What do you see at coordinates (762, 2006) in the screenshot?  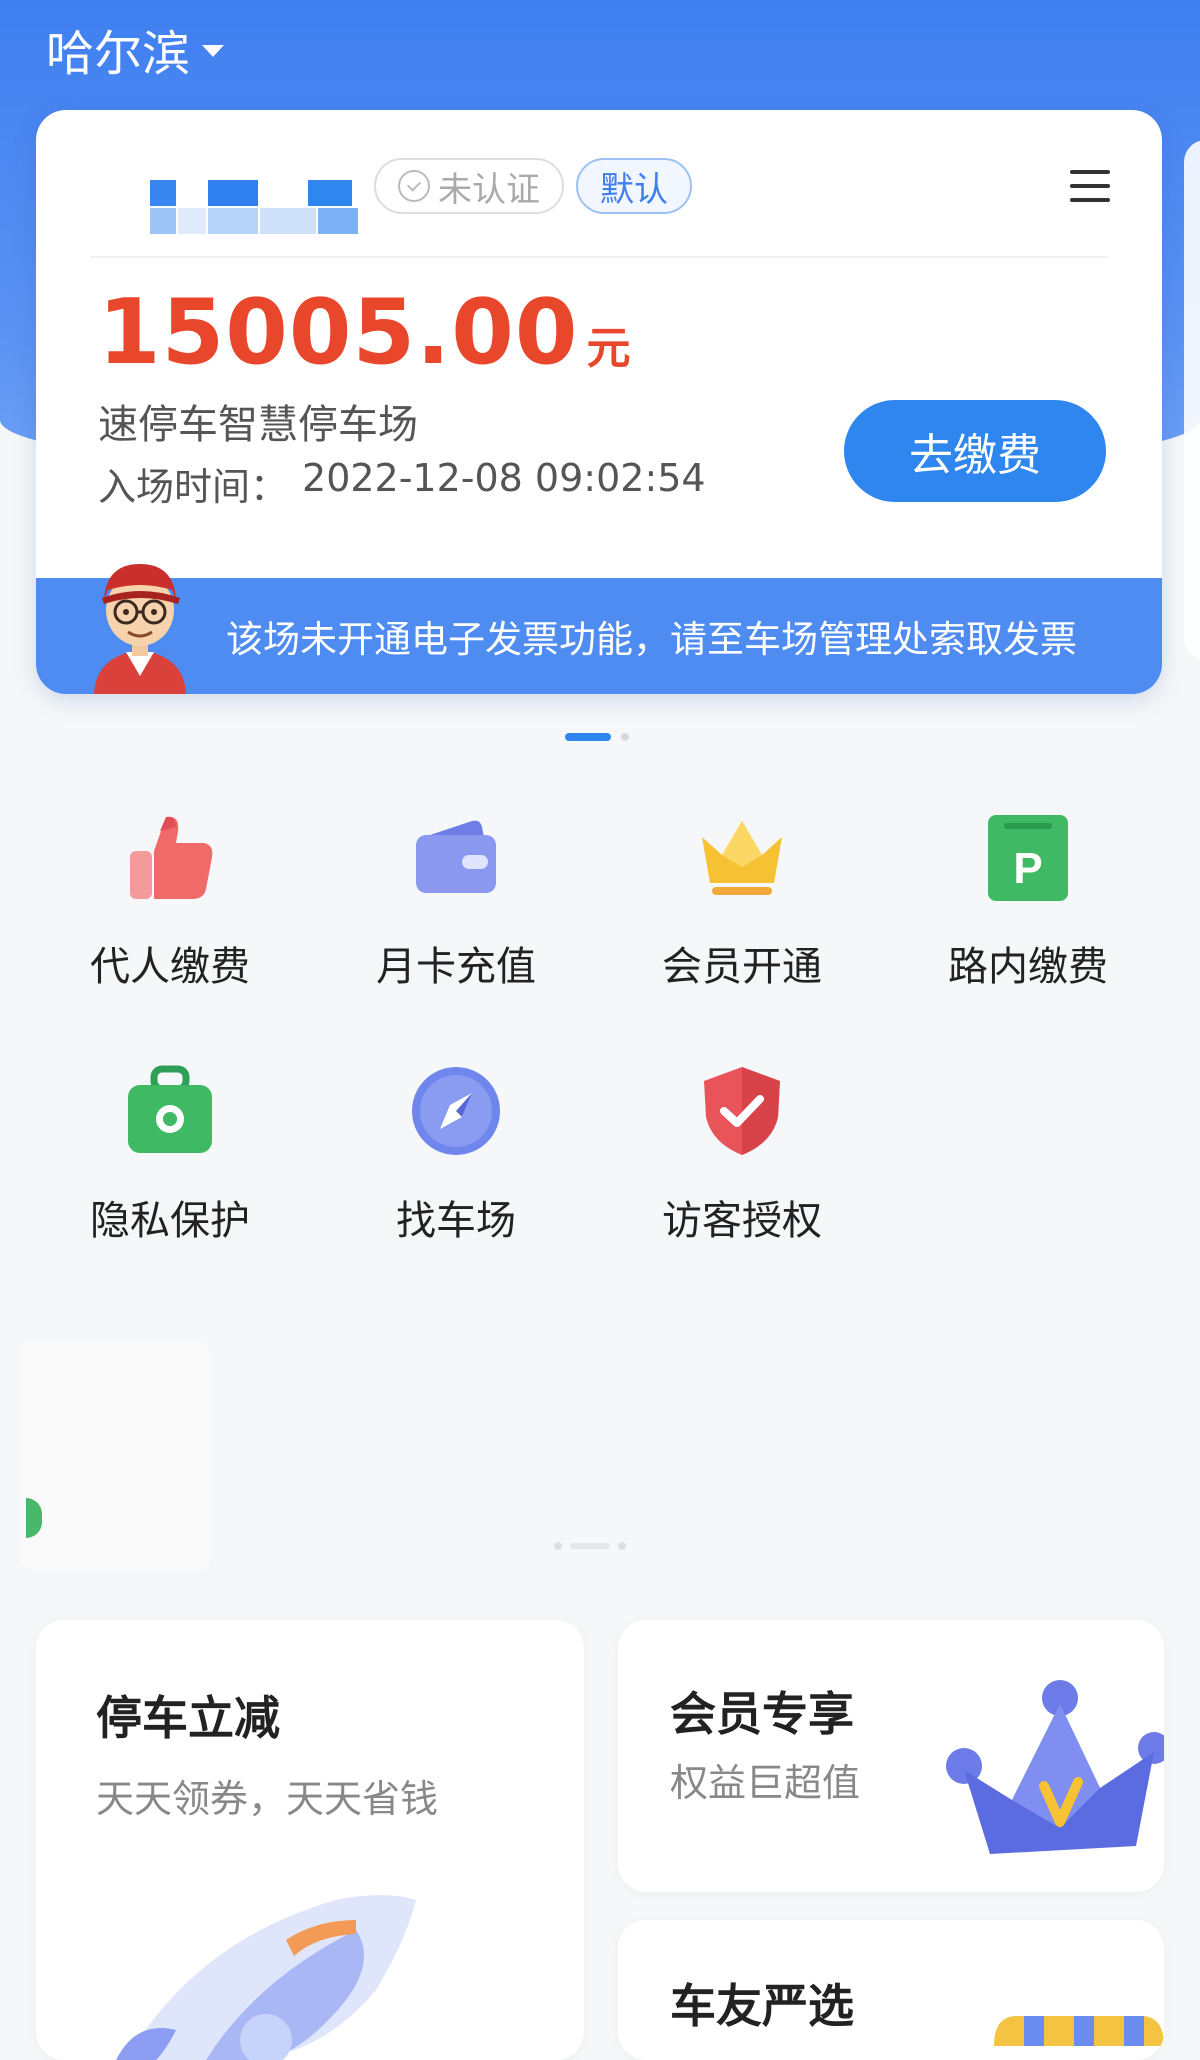 I see `promo-title: 车友严选` at bounding box center [762, 2006].